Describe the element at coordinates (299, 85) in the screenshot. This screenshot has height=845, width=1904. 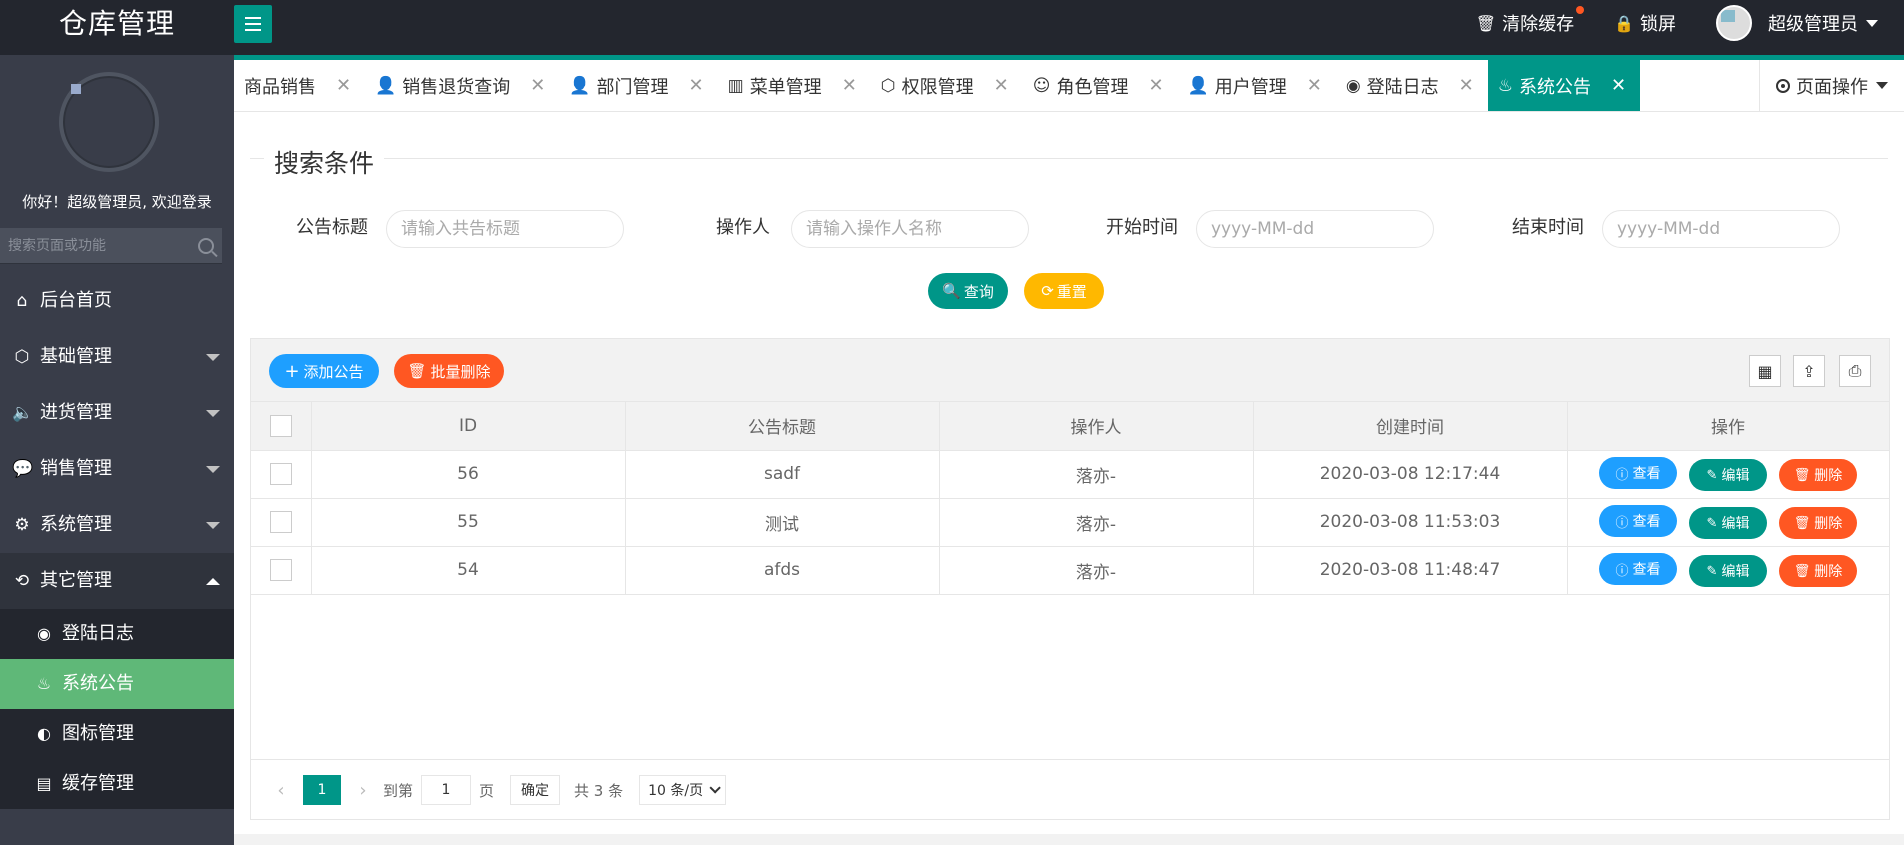
I see `tab-product-sales: 商品销售 ✕` at that location.